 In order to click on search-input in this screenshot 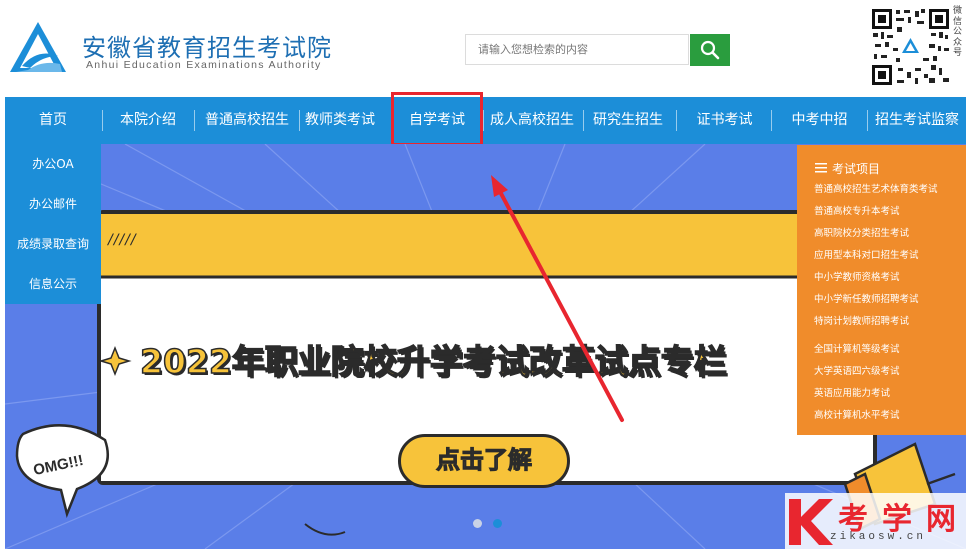, I will do `click(578, 49)`.